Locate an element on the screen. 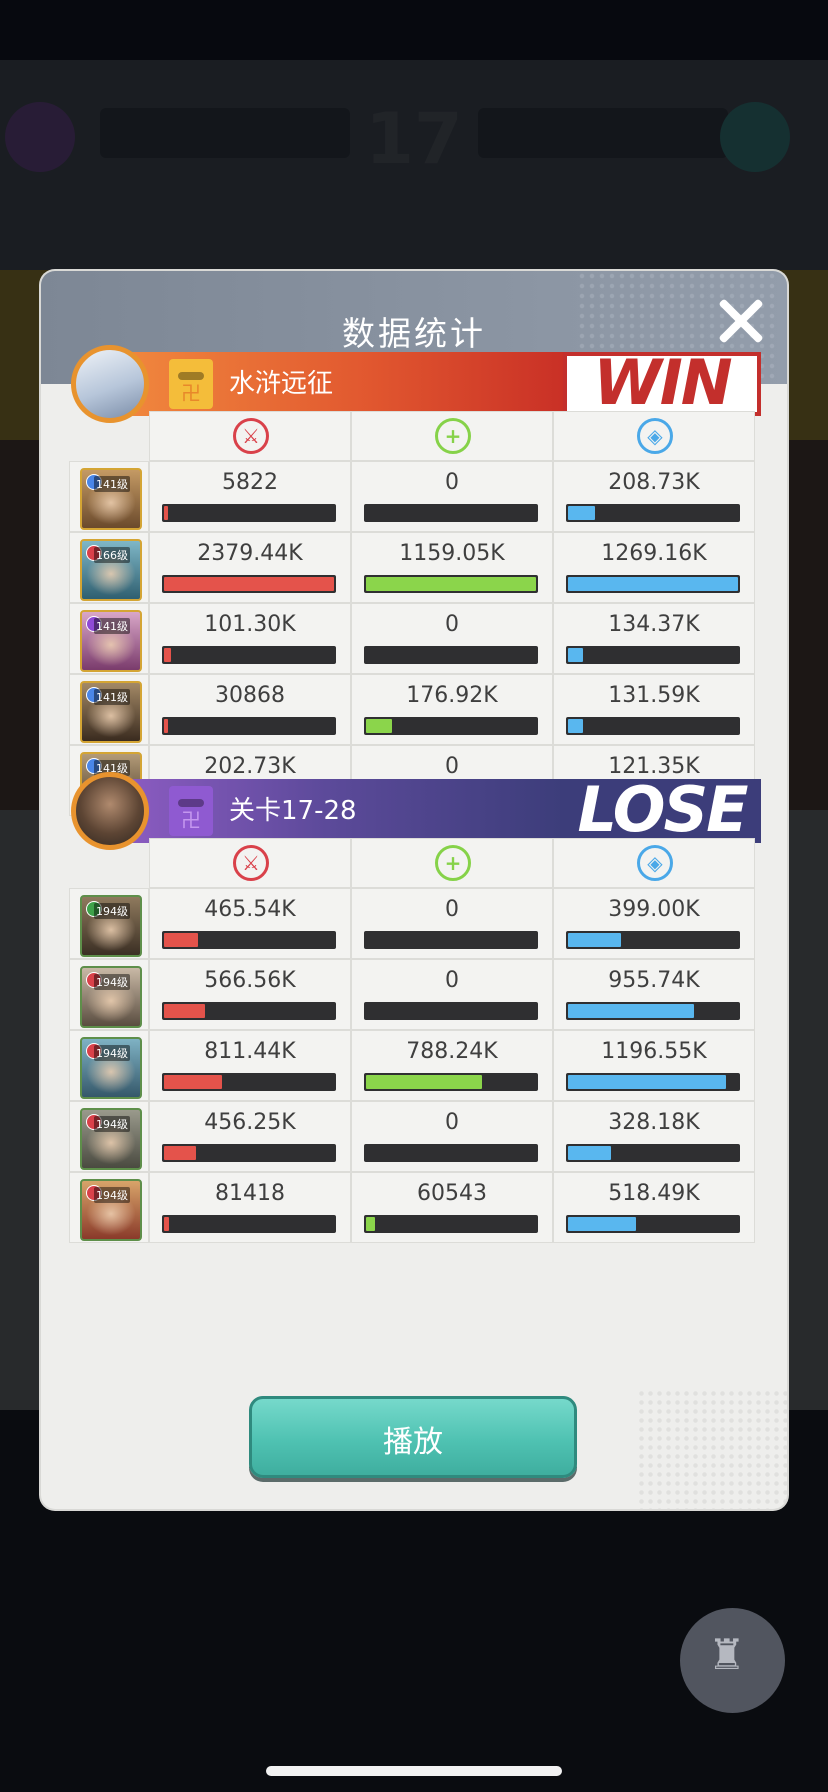 This screenshot has height=1792, width=828. hero-cell: 141级 is located at coordinates (109, 709).